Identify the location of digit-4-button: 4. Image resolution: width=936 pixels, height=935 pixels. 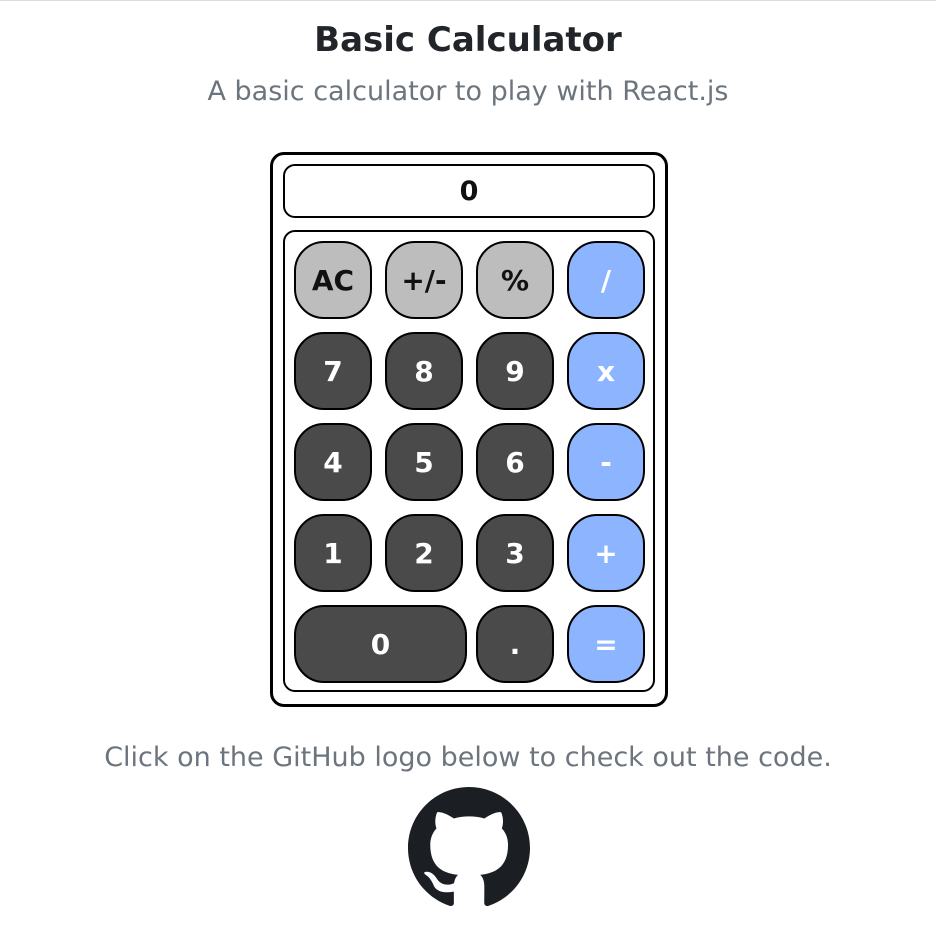
(333, 462).